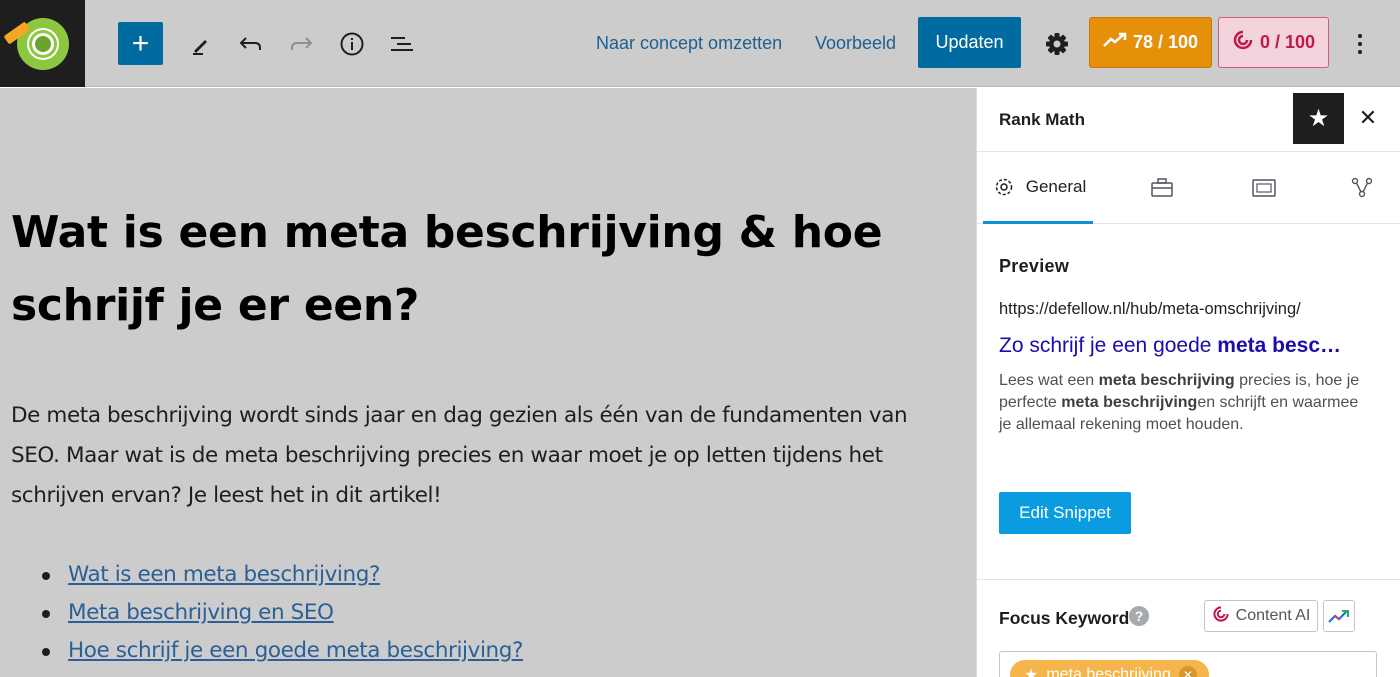 The image size is (1400, 677). What do you see at coordinates (1368, 118) in the screenshot?
I see `close-icon: ✕` at bounding box center [1368, 118].